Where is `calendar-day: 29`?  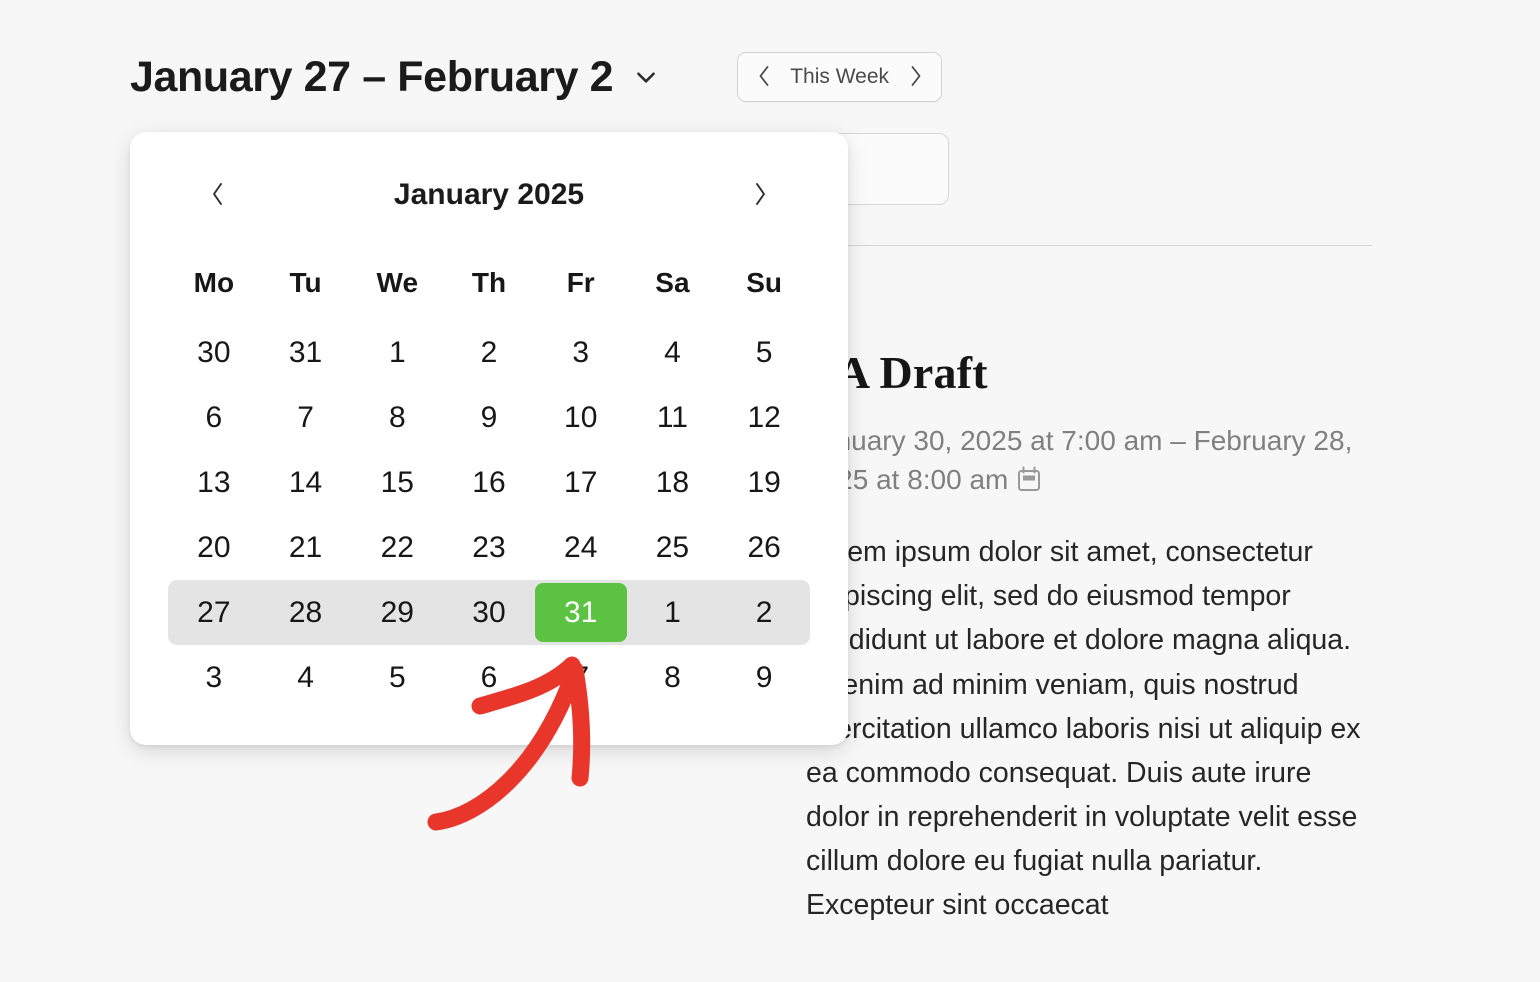
calendar-day: 29 is located at coordinates (397, 612).